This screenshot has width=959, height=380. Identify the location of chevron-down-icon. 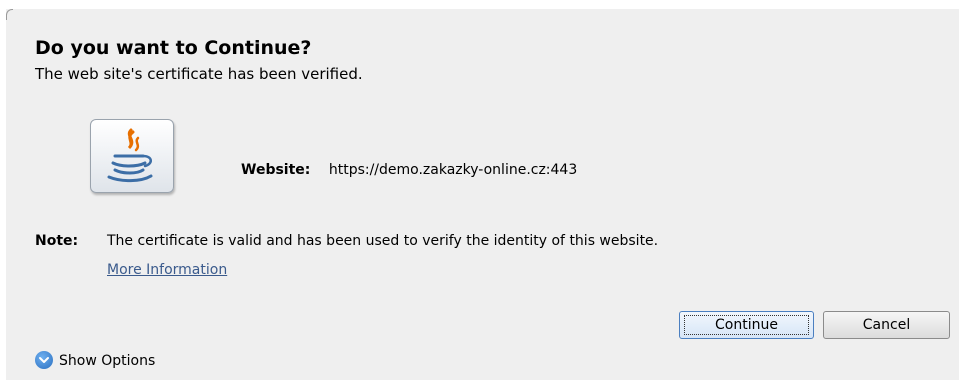
(44, 360).